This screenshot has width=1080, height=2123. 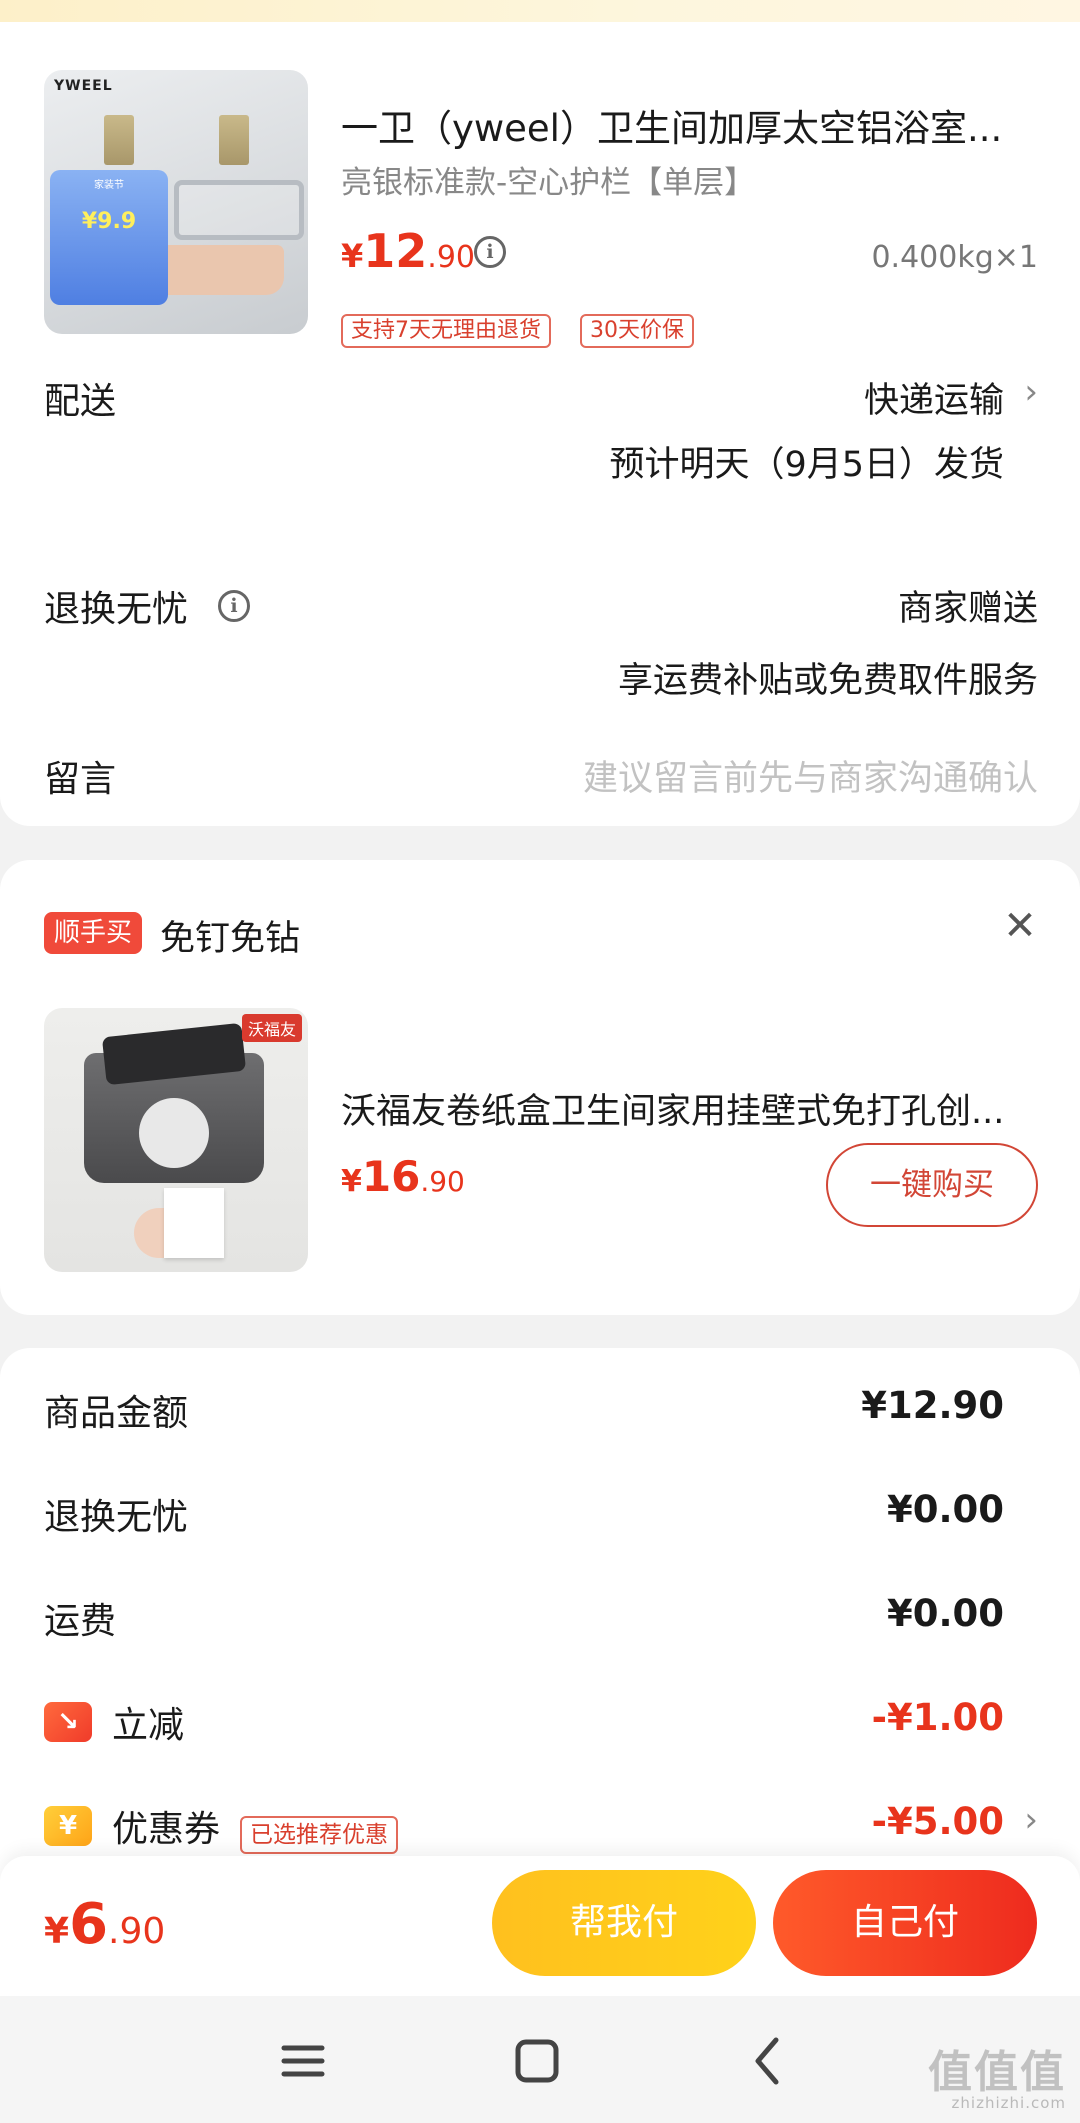 I want to click on product-image-brand: YWEEL, so click(x=83, y=86).